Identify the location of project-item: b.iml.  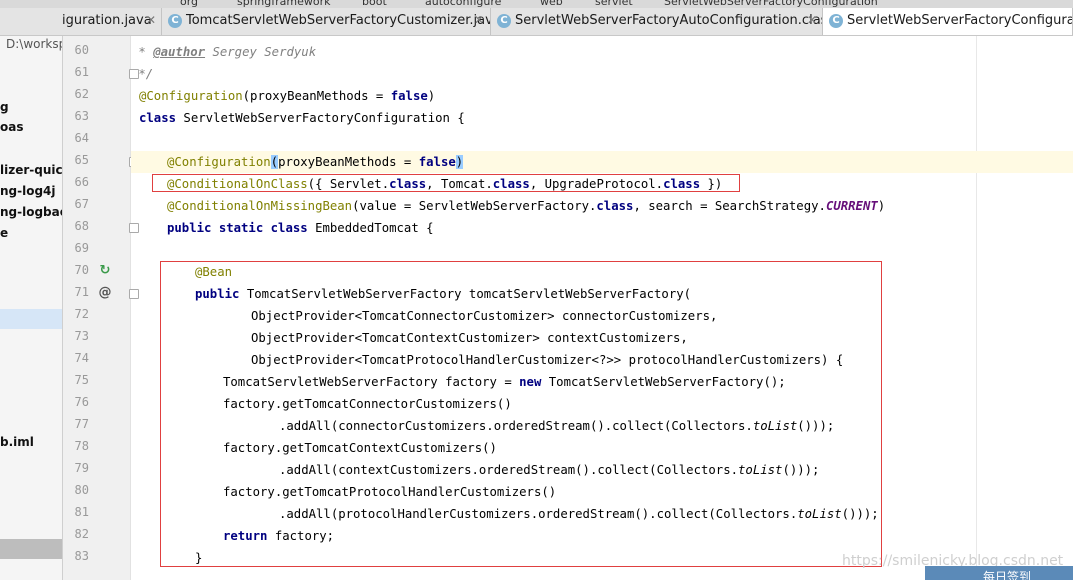
(17, 442).